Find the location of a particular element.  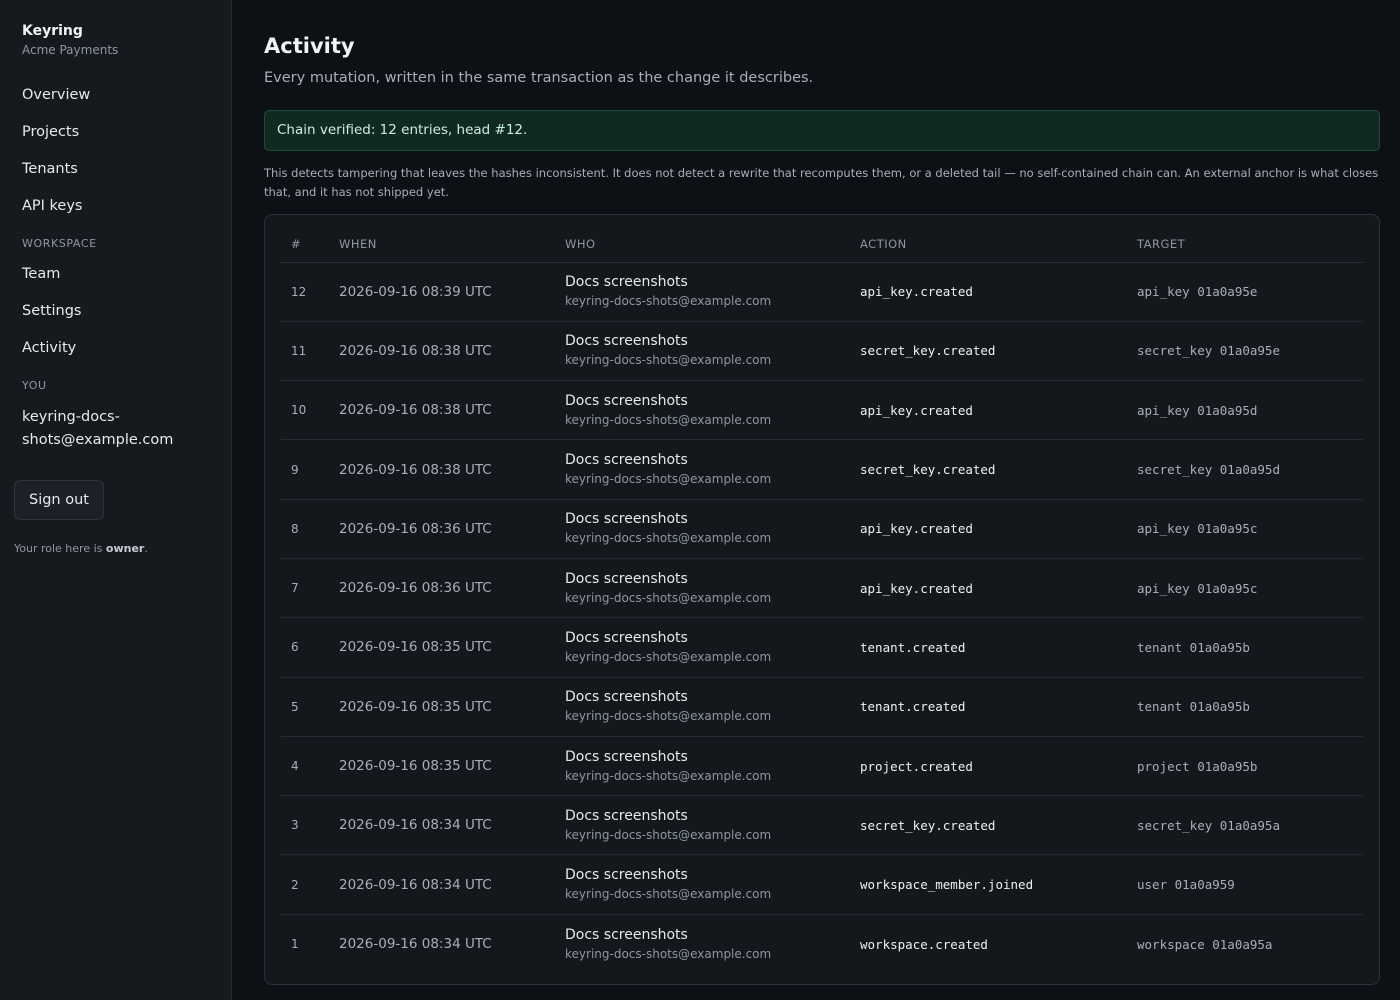

column-header-who: WHO is located at coordinates (702, 245).